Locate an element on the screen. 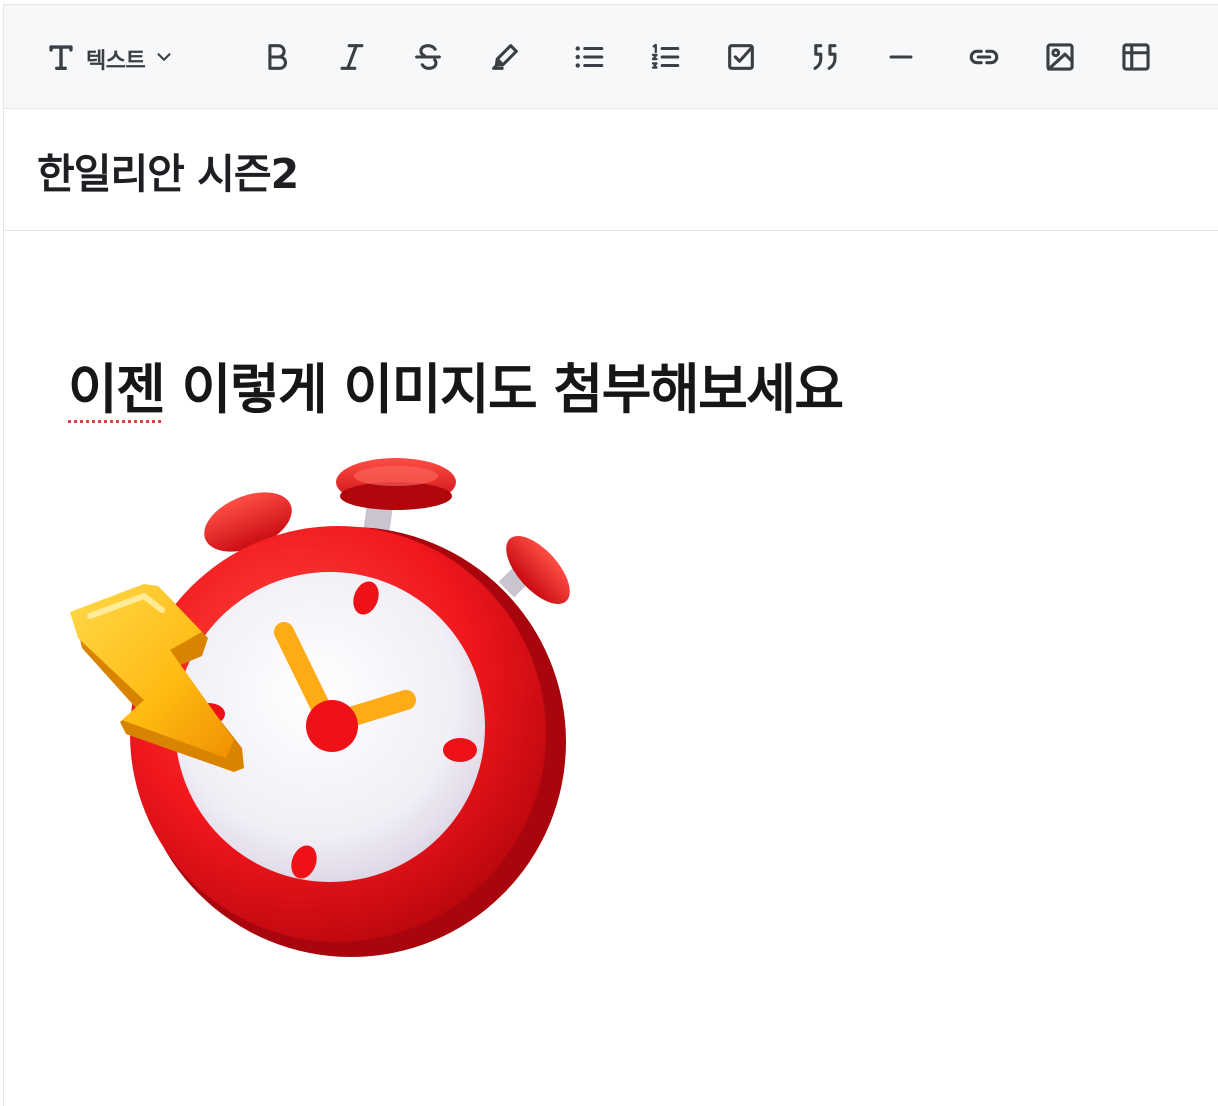 This screenshot has height=1106, width=1218. text-type-icon is located at coordinates (61, 59).